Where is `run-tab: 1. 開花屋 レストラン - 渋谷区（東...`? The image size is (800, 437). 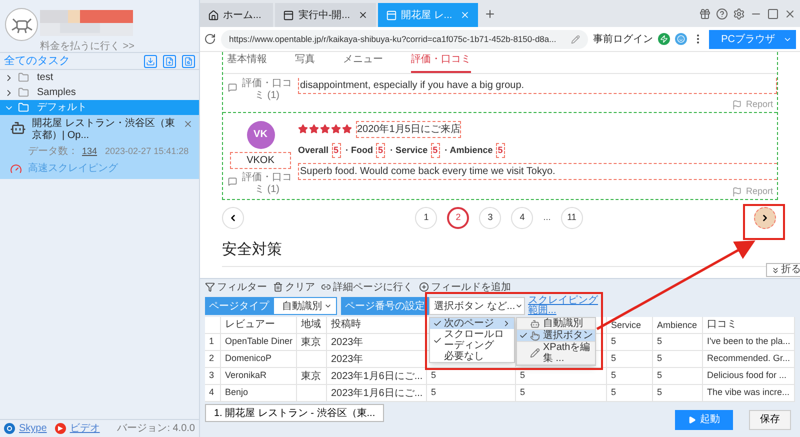 run-tab: 1. 開花屋 レストラン - 渋谷区（東... is located at coordinates (294, 413).